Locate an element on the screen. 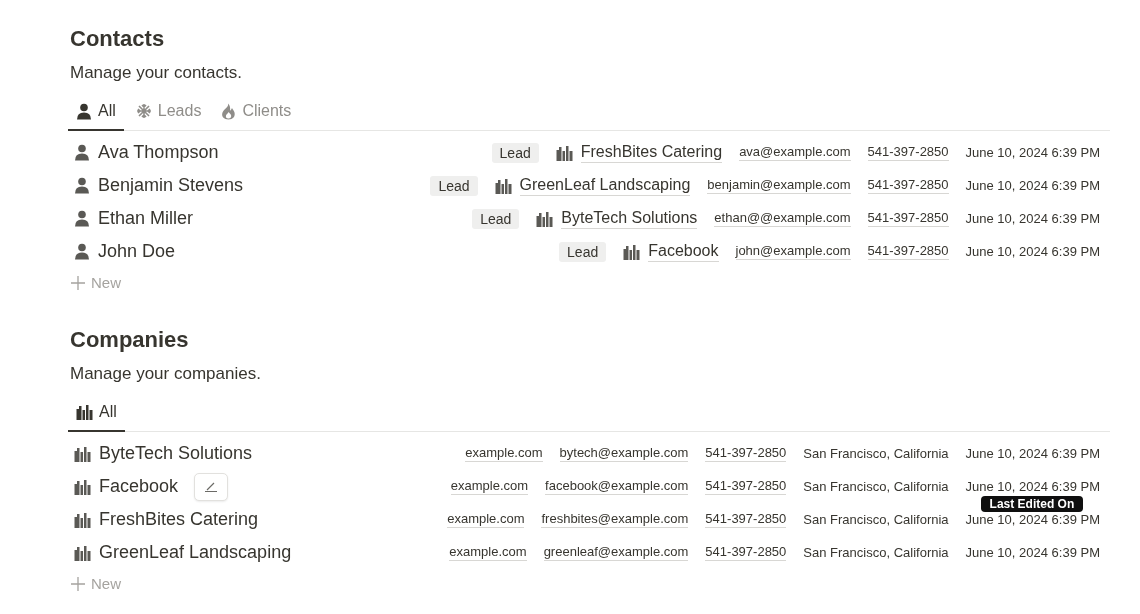  email-link: bytech@example.com is located at coordinates (624, 453).